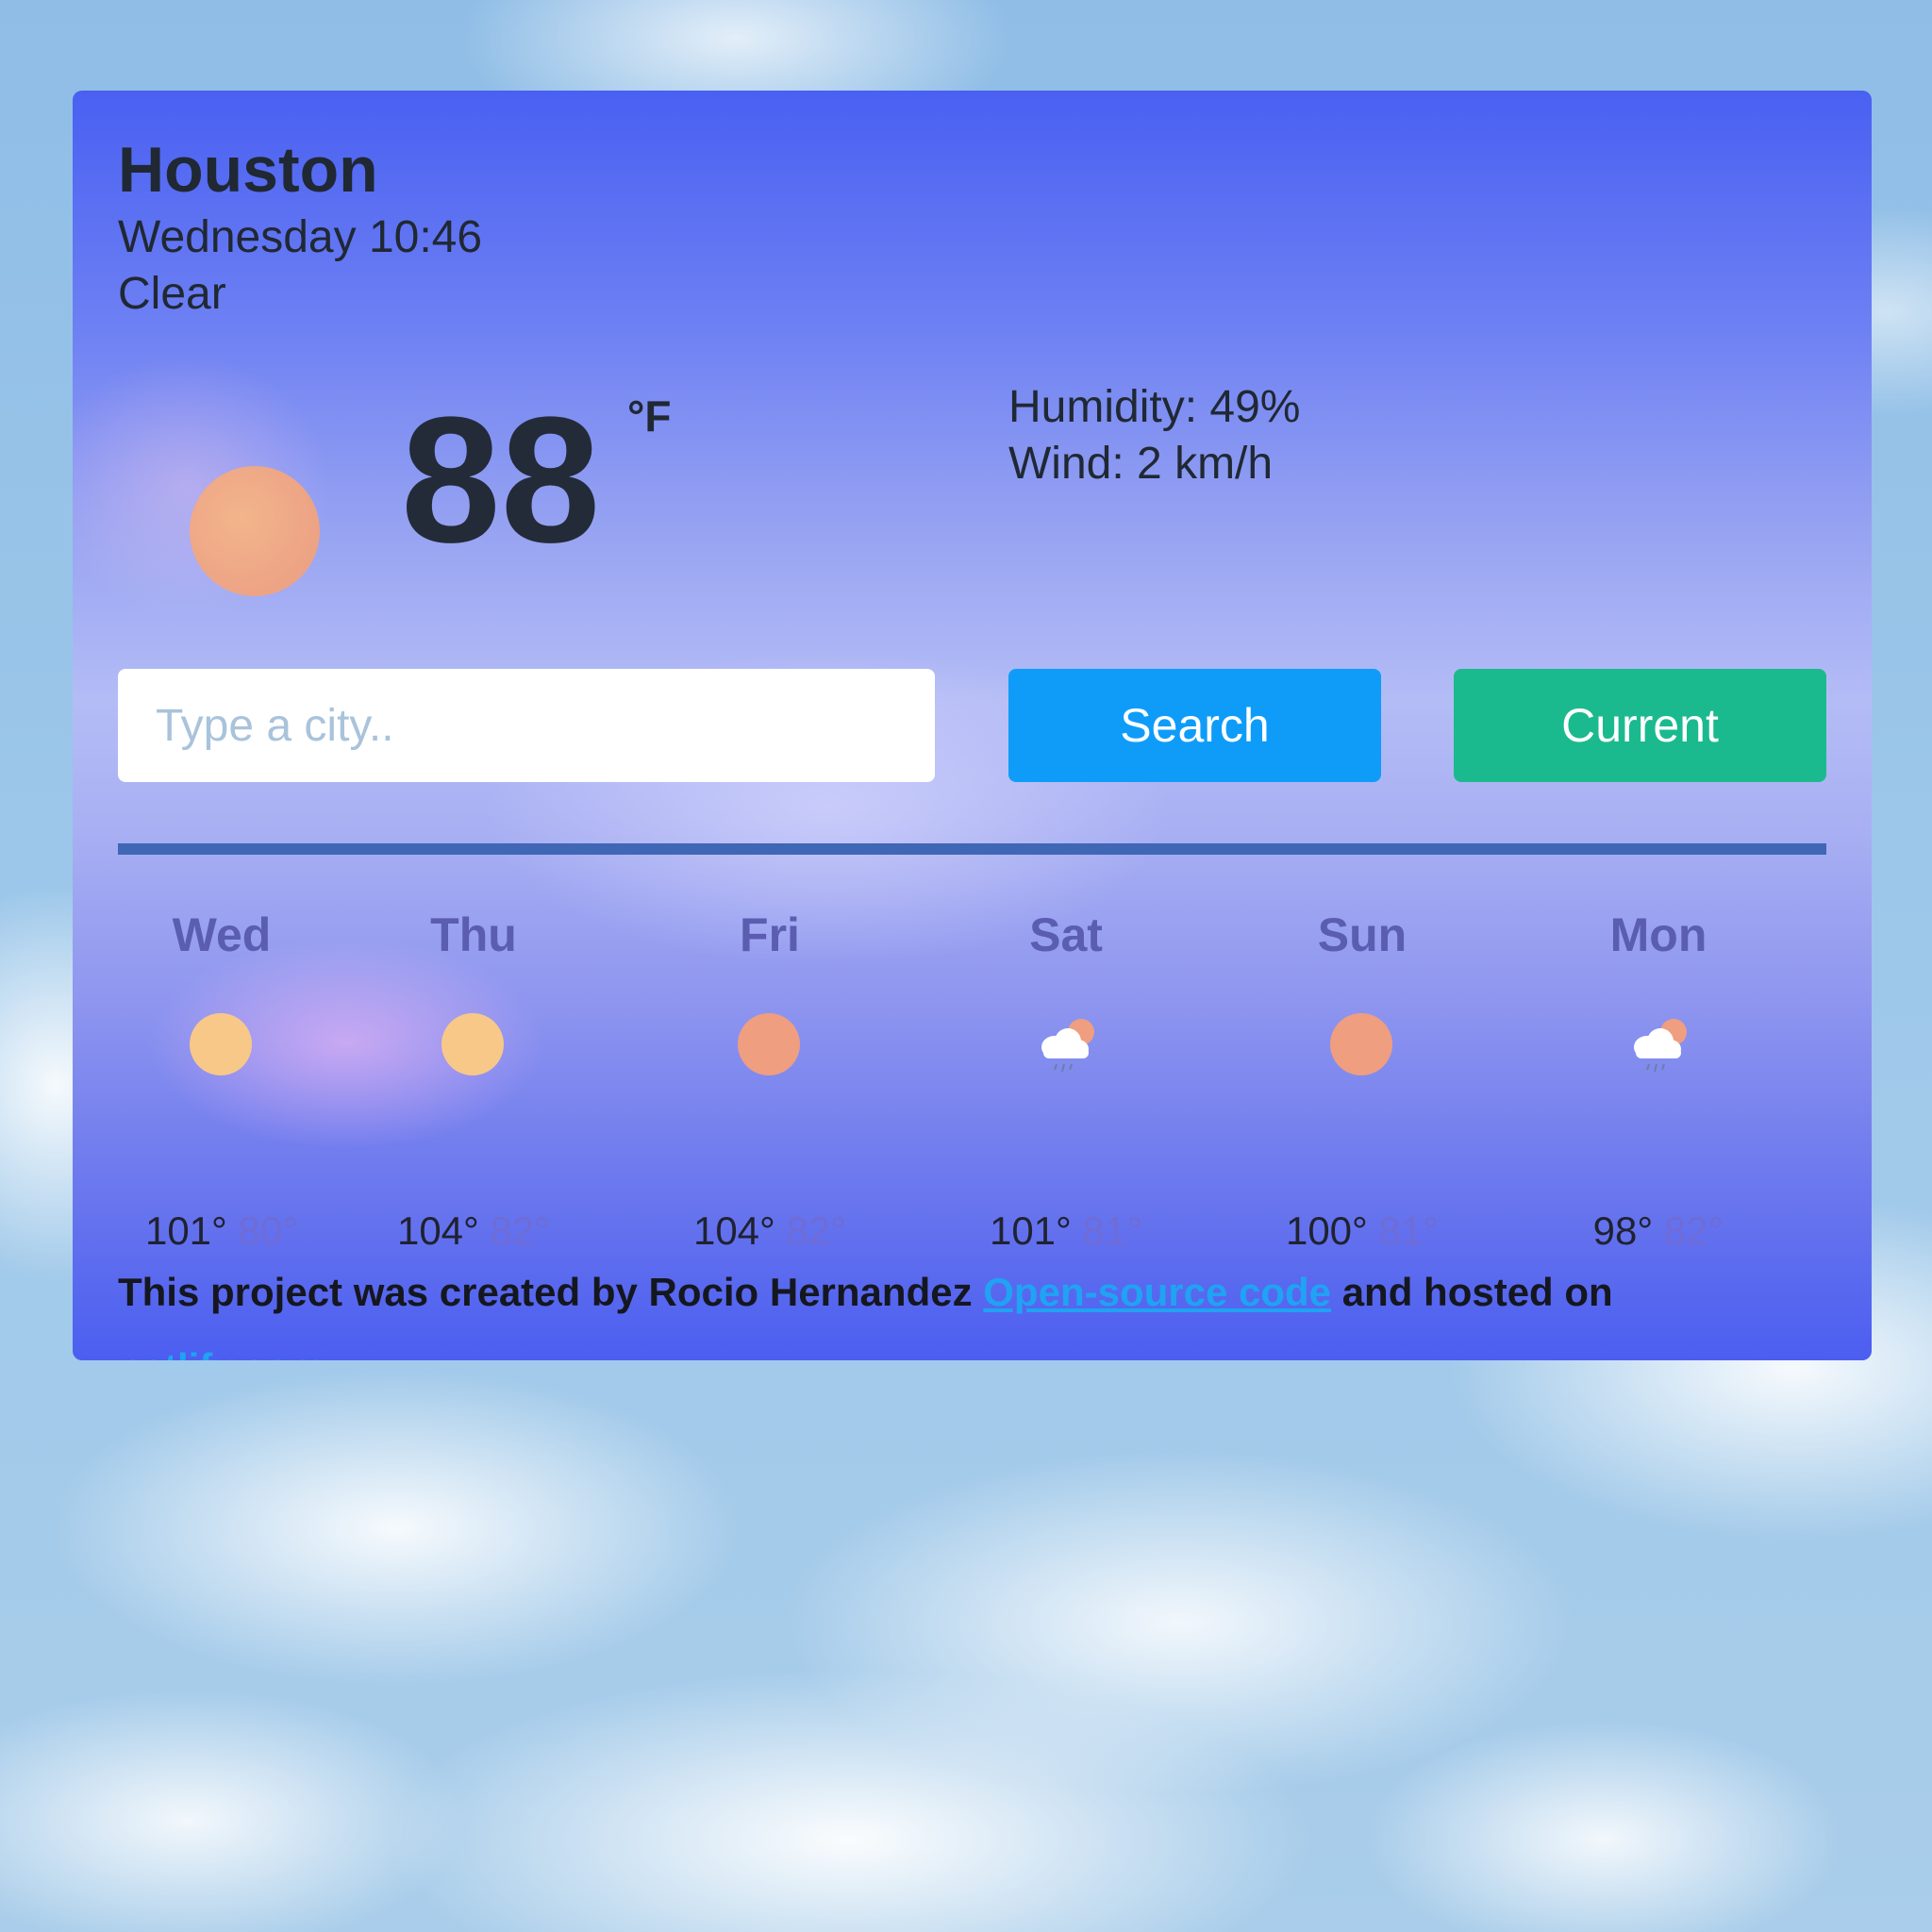  I want to click on forecast-temps: 100° 81°, so click(1362, 1231).